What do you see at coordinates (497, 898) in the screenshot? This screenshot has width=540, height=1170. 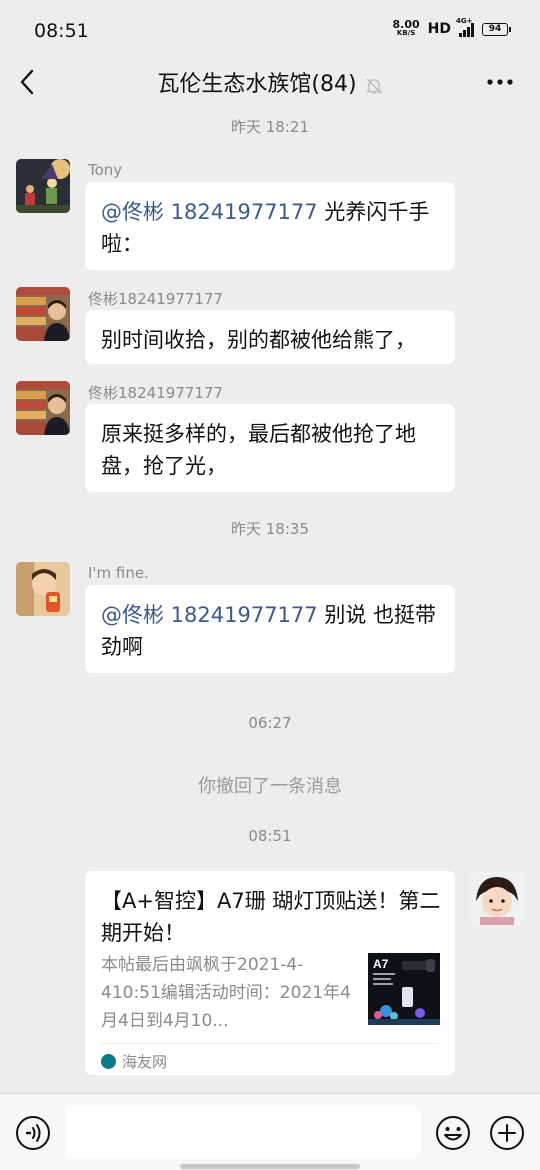 I see `my-avatar` at bounding box center [497, 898].